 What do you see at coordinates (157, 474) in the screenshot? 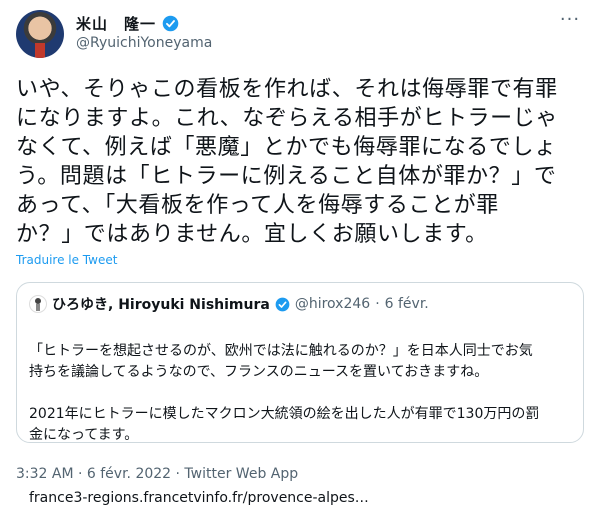
I see `tweet-timestamp: 3:32 AM · 6 févr. 2022 · Twitter Web App` at bounding box center [157, 474].